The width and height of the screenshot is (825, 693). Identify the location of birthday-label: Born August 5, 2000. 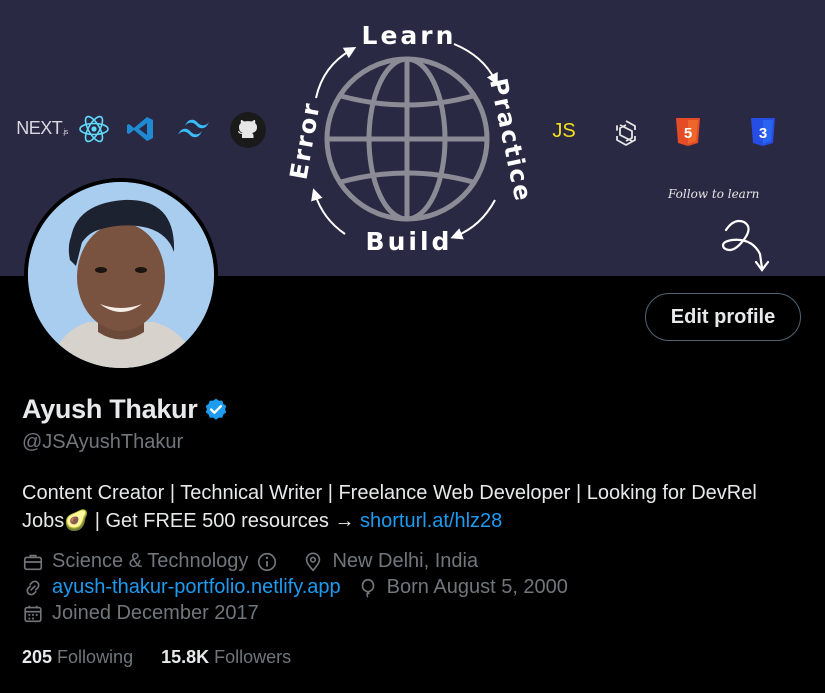
(477, 587).